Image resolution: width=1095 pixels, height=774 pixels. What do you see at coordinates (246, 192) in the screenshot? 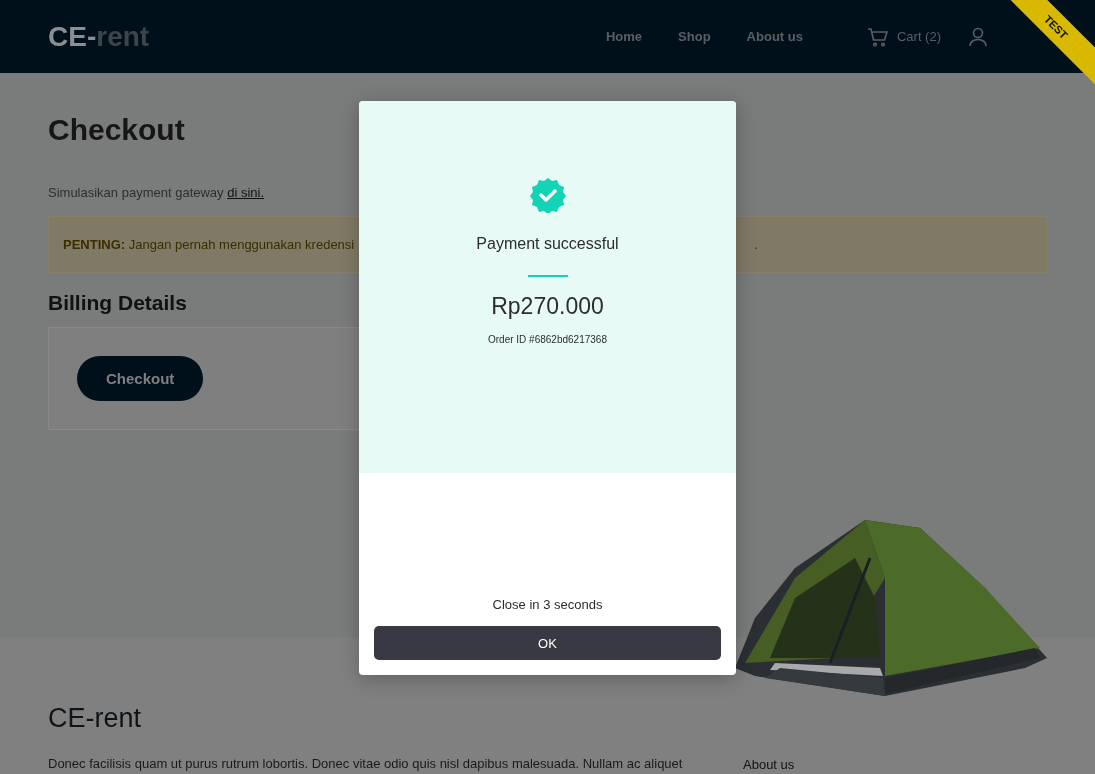
I see `gateway-link: di sini.` at bounding box center [246, 192].